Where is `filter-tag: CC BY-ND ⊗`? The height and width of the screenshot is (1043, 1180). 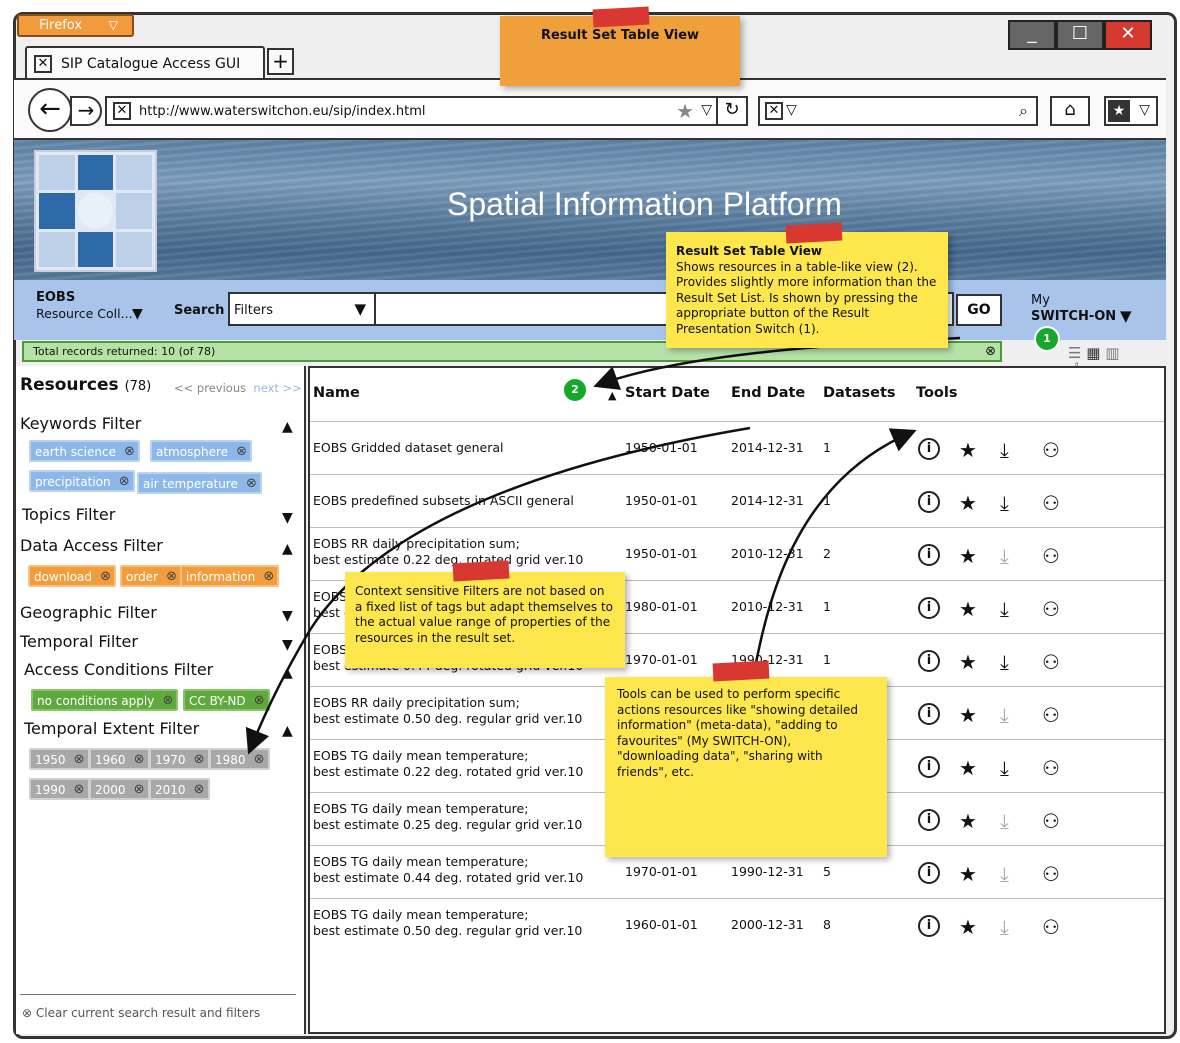
filter-tag: CC BY-ND ⊗ is located at coordinates (226, 700).